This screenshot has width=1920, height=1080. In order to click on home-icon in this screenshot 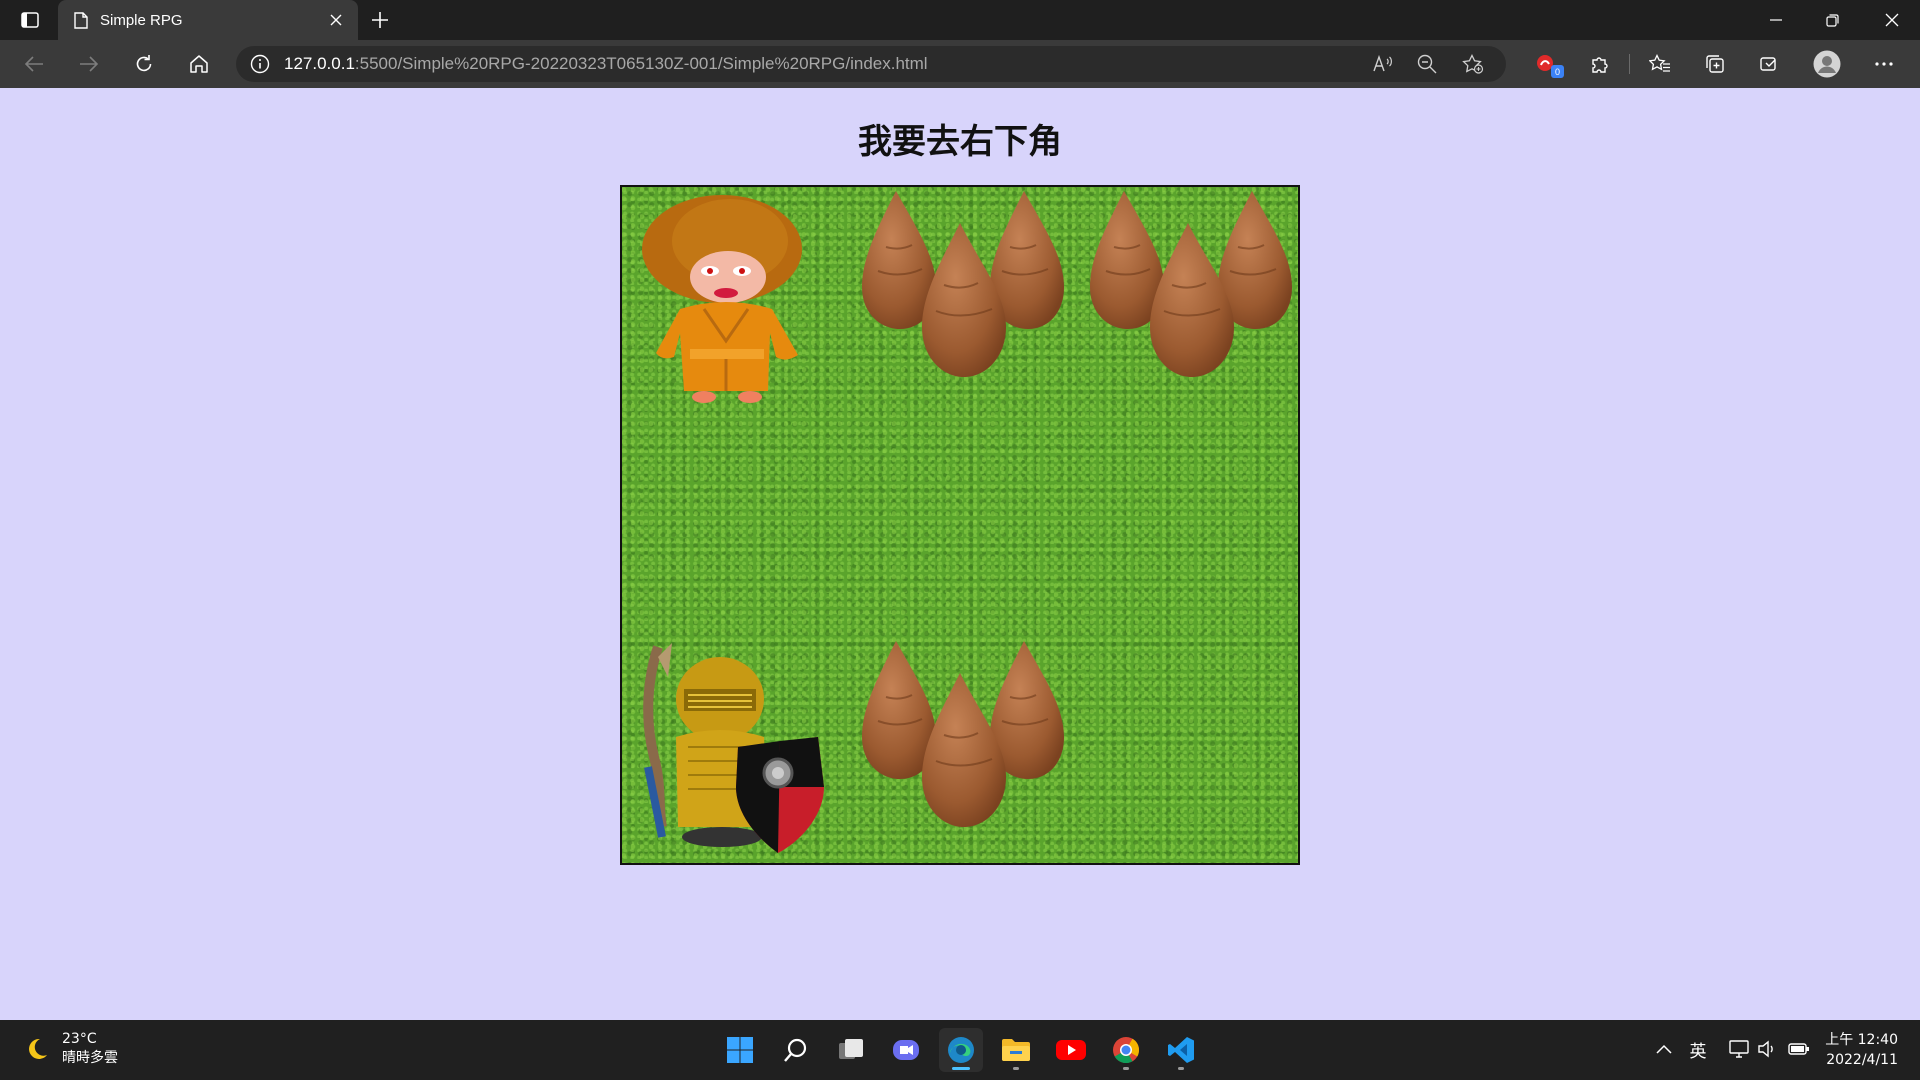, I will do `click(199, 64)`.